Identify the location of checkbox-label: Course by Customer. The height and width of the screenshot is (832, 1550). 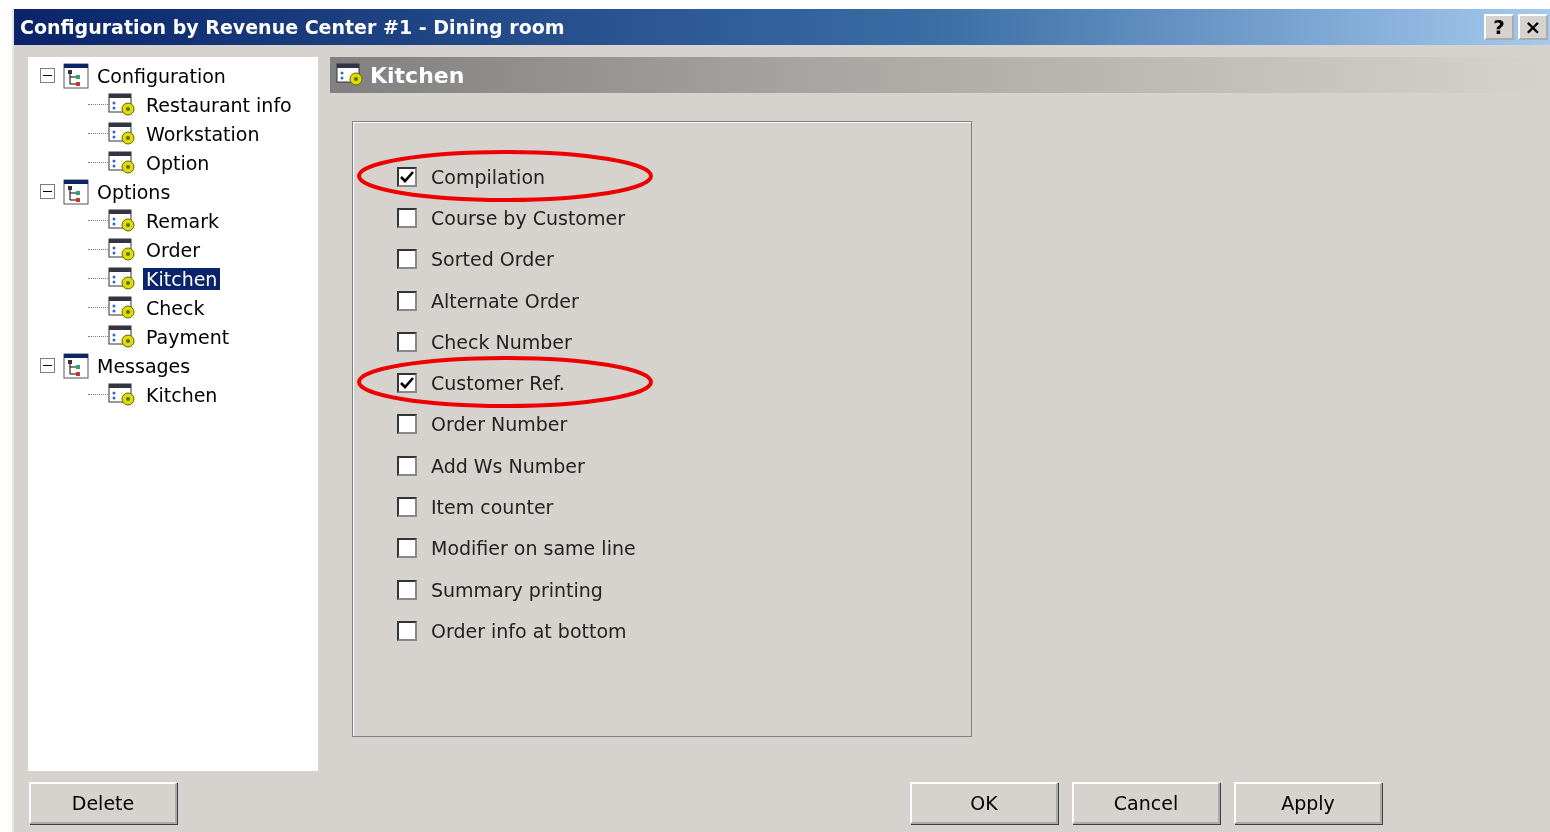
(528, 217).